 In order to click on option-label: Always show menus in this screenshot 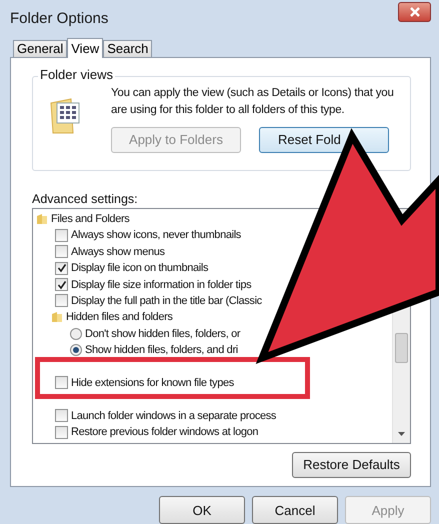, I will do `click(118, 252)`.